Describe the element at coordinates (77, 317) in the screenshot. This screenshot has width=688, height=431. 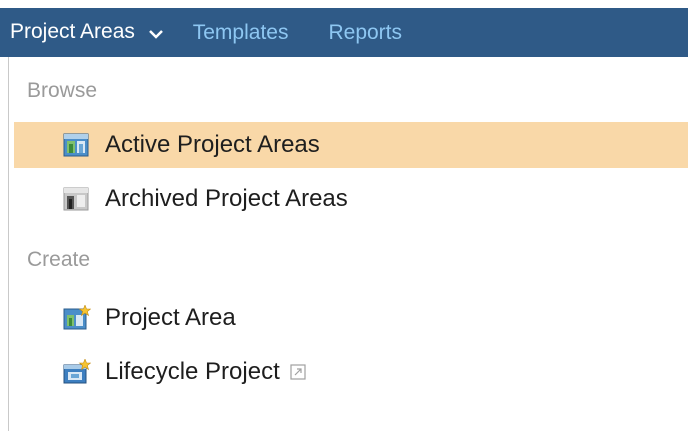
I see `new-project-area-icon` at that location.